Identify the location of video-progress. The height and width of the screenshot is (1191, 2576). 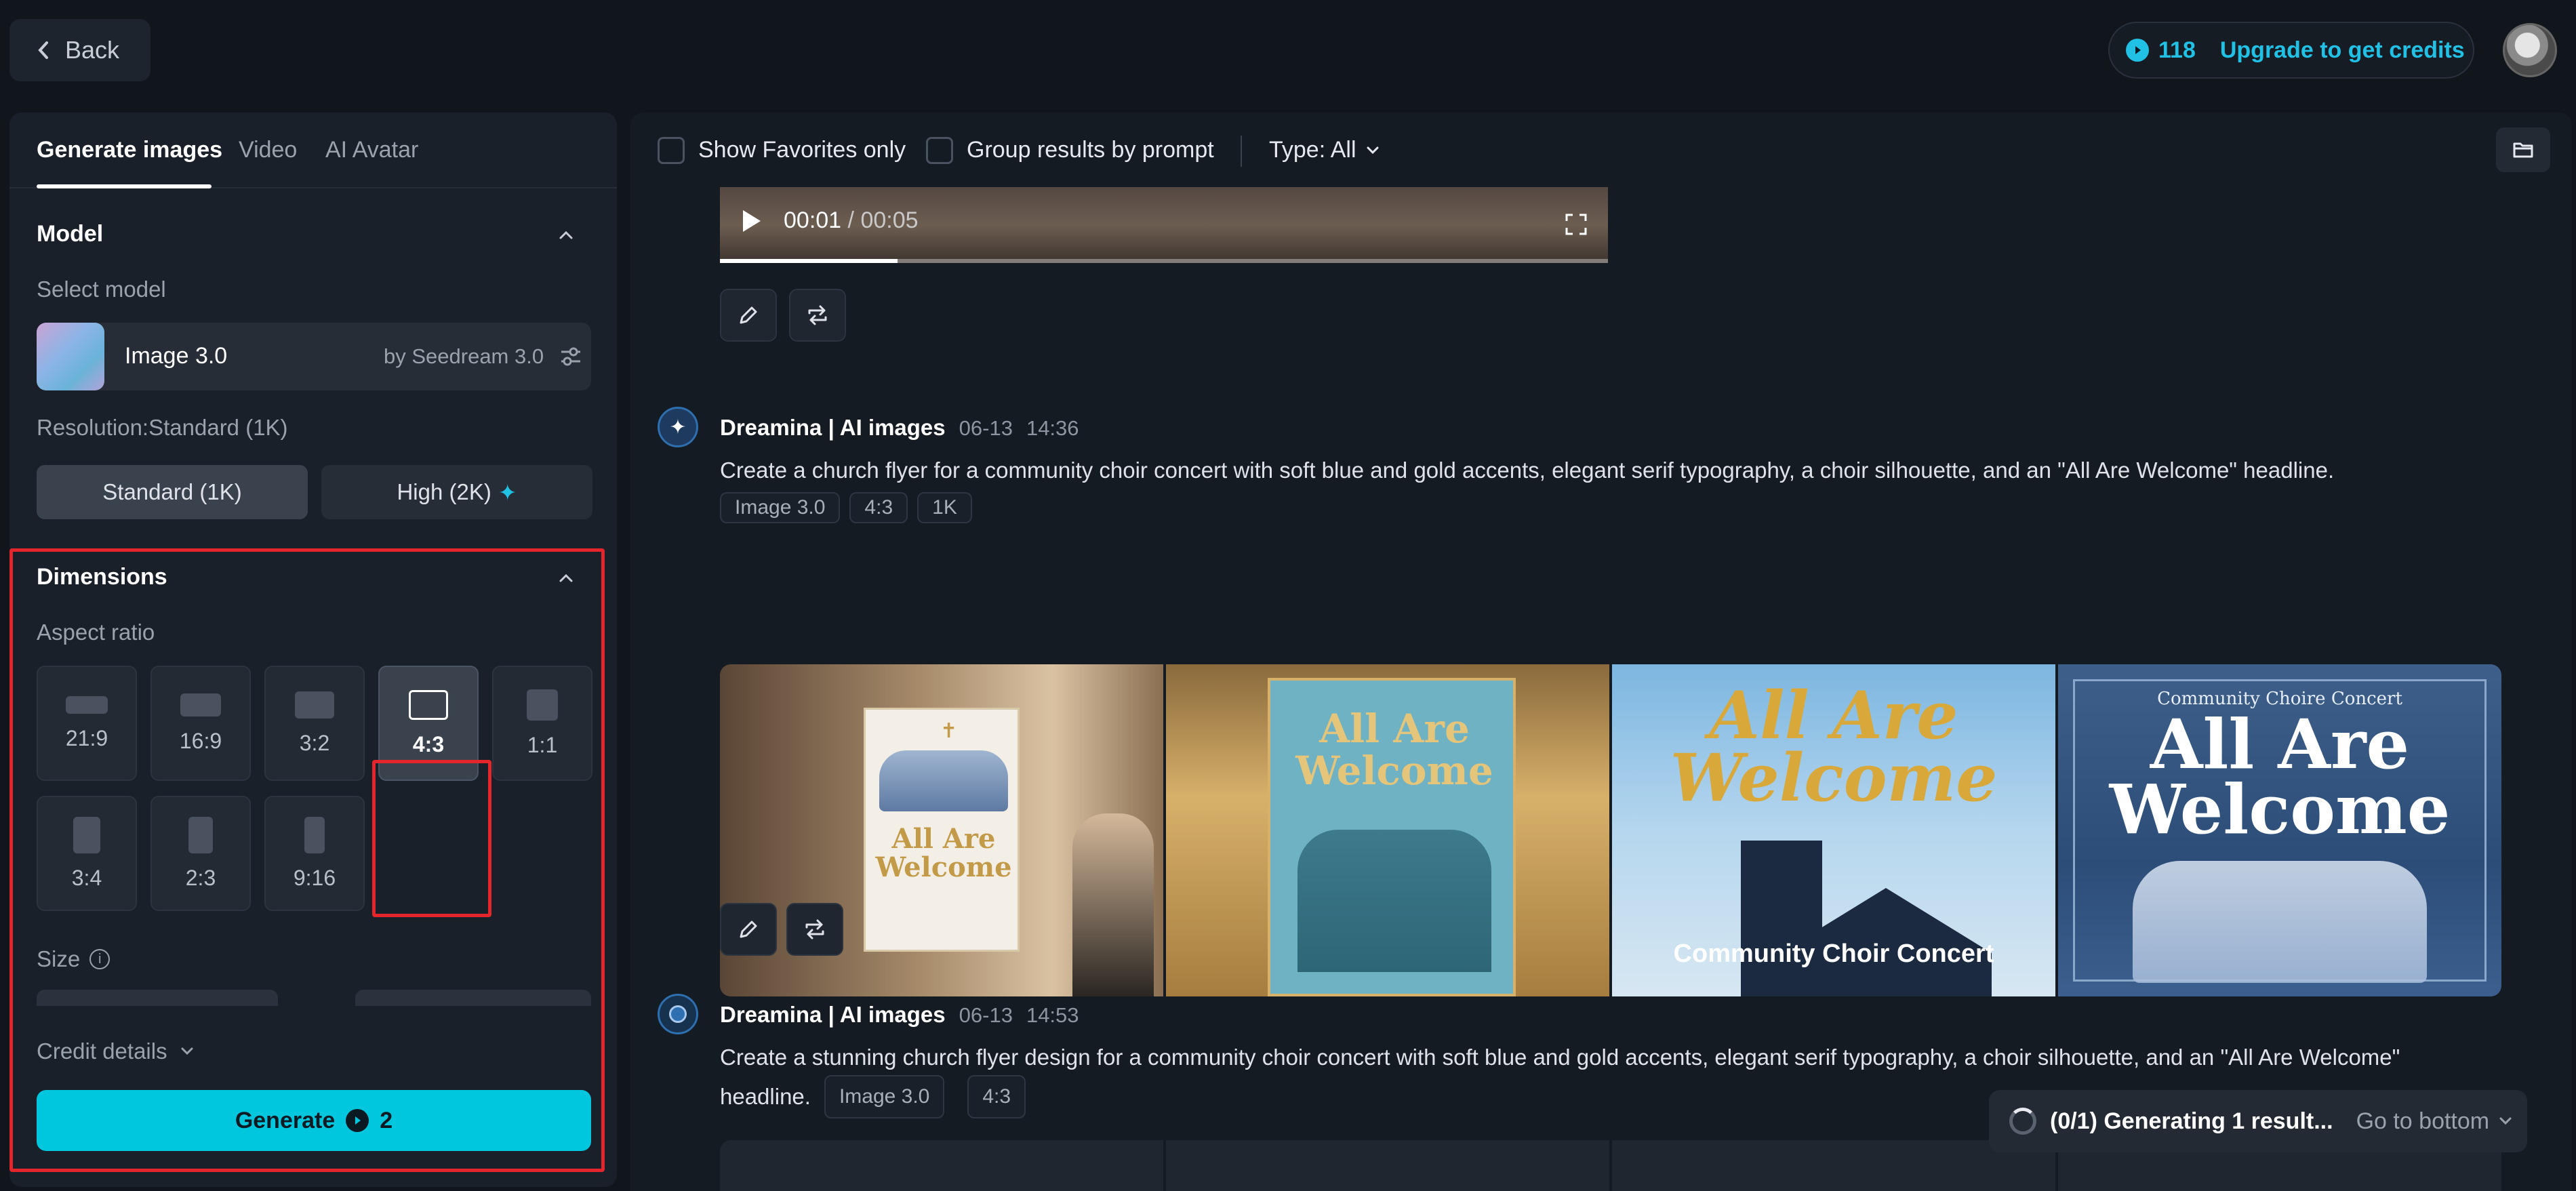
(1164, 261).